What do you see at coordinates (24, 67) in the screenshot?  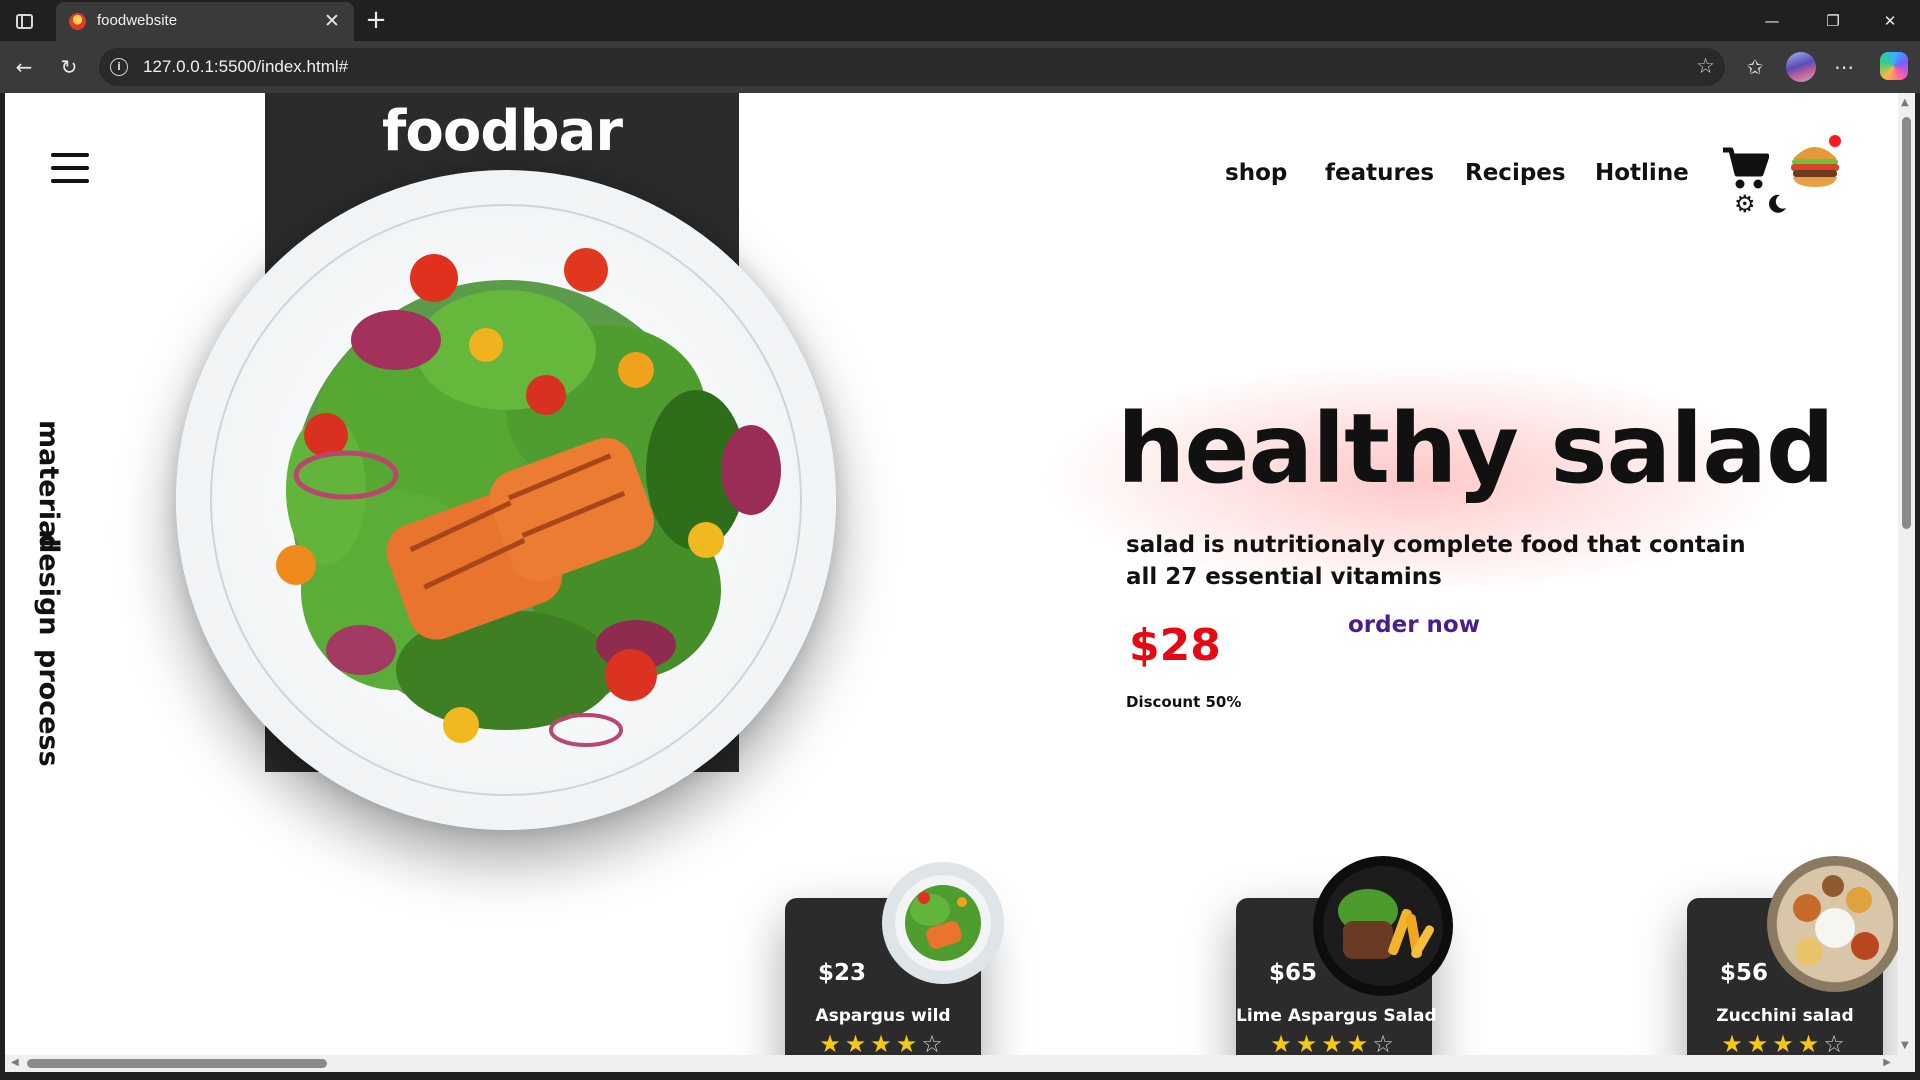 I see `back-icon: ←` at bounding box center [24, 67].